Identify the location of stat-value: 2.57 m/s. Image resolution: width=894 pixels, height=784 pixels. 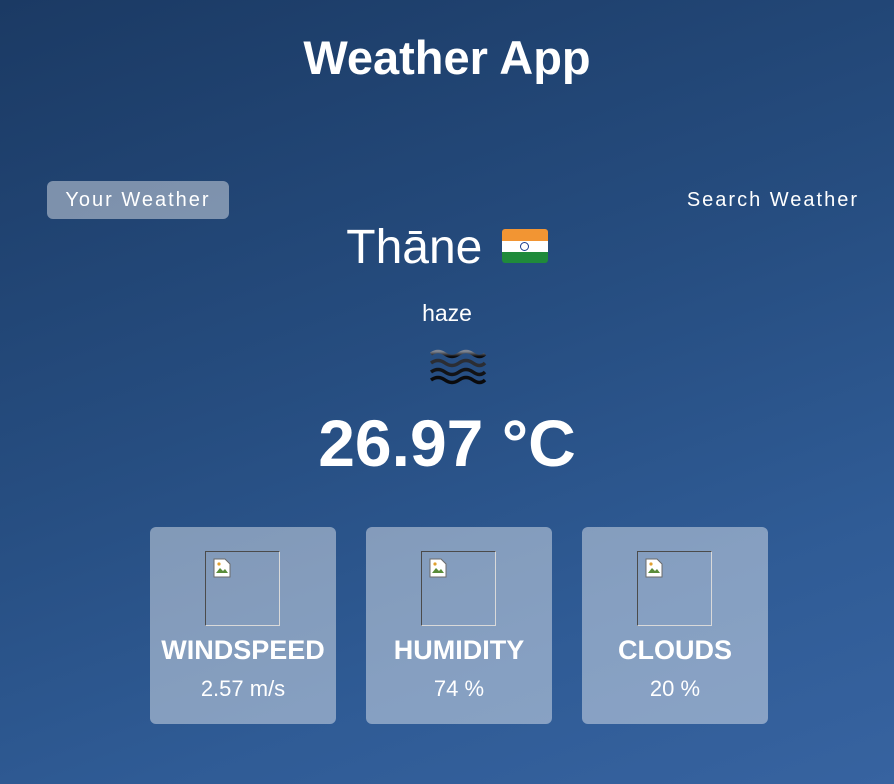
(243, 688).